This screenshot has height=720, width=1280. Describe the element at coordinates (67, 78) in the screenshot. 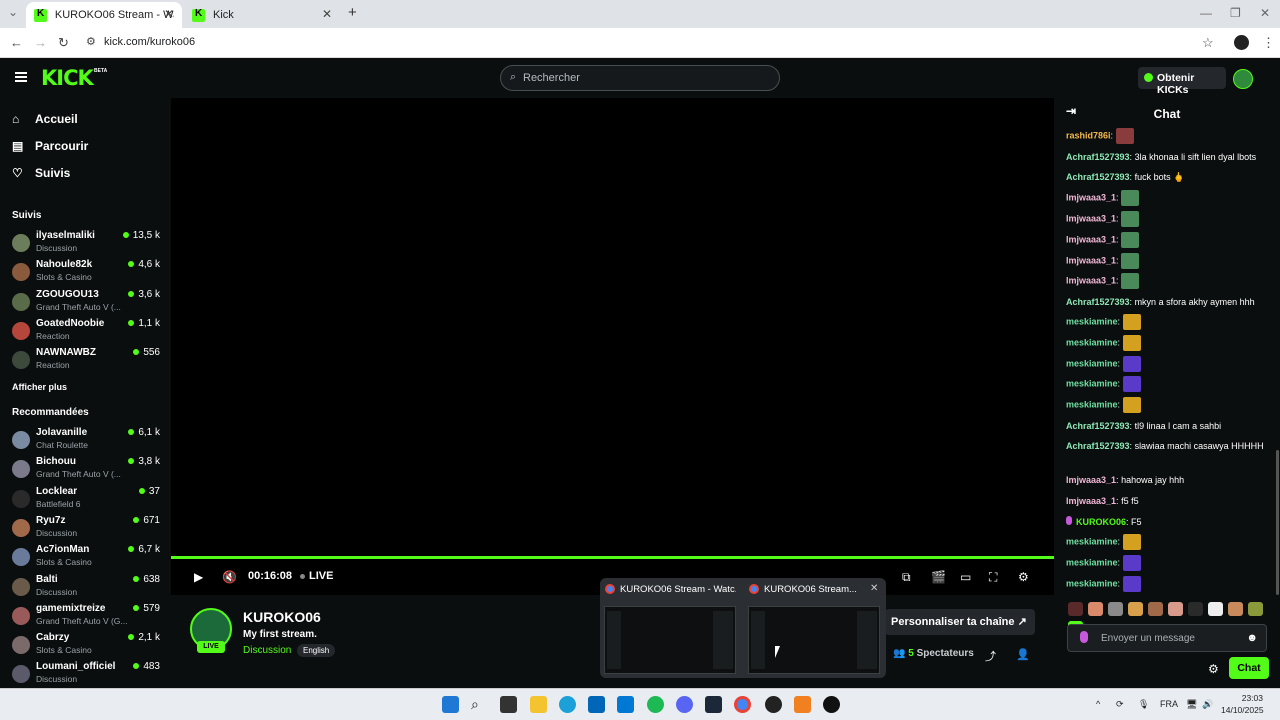

I see `kick-logo: KICK` at that location.